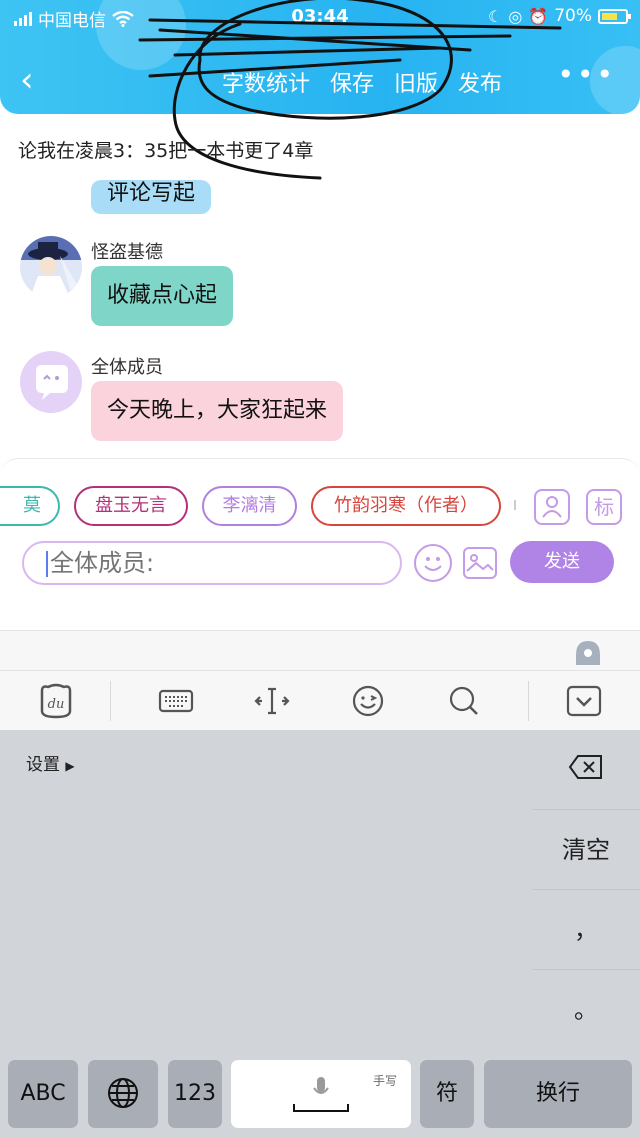 The image size is (640, 1138). I want to click on back-button: ‹, so click(27, 80).